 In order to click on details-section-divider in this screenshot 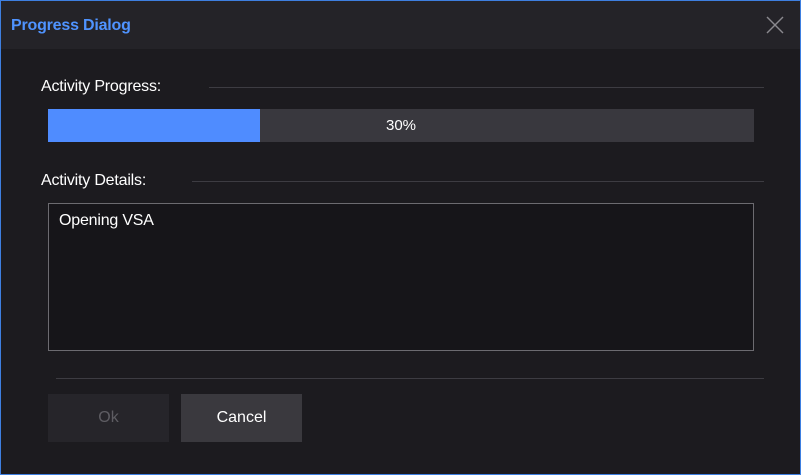, I will do `click(478, 181)`.